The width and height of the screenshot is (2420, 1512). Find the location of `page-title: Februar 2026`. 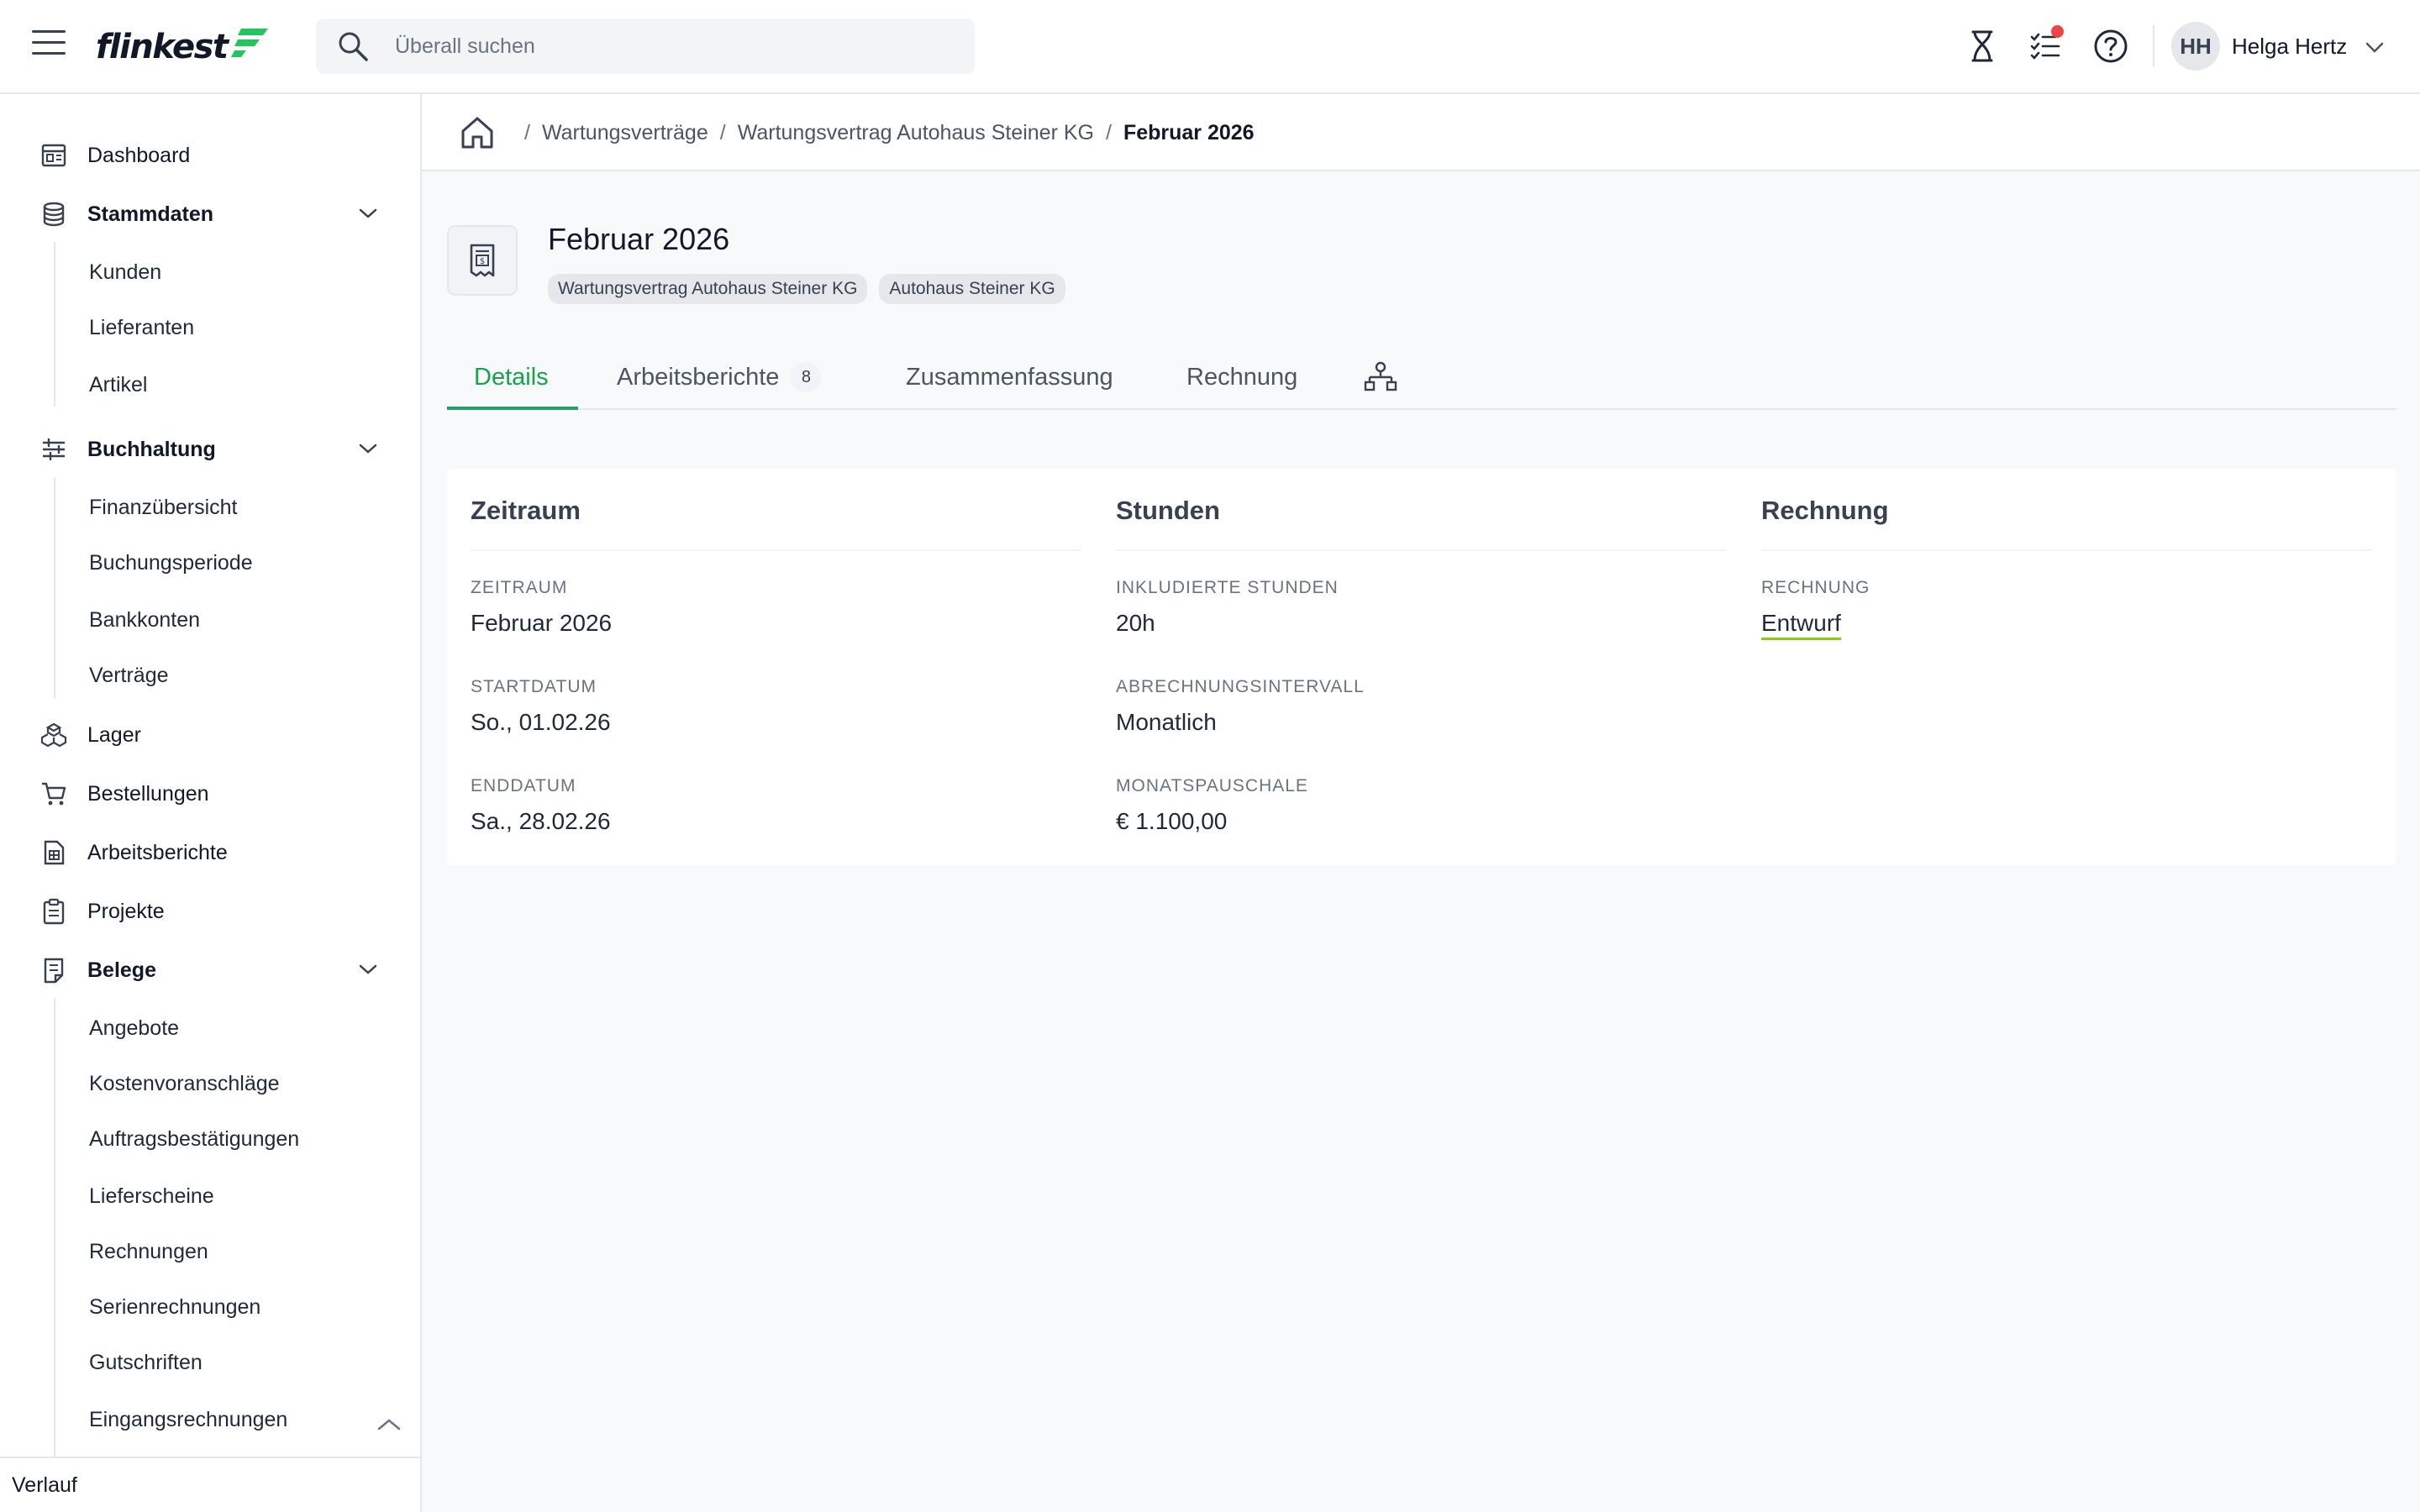

page-title: Februar 2026 is located at coordinates (639, 239).